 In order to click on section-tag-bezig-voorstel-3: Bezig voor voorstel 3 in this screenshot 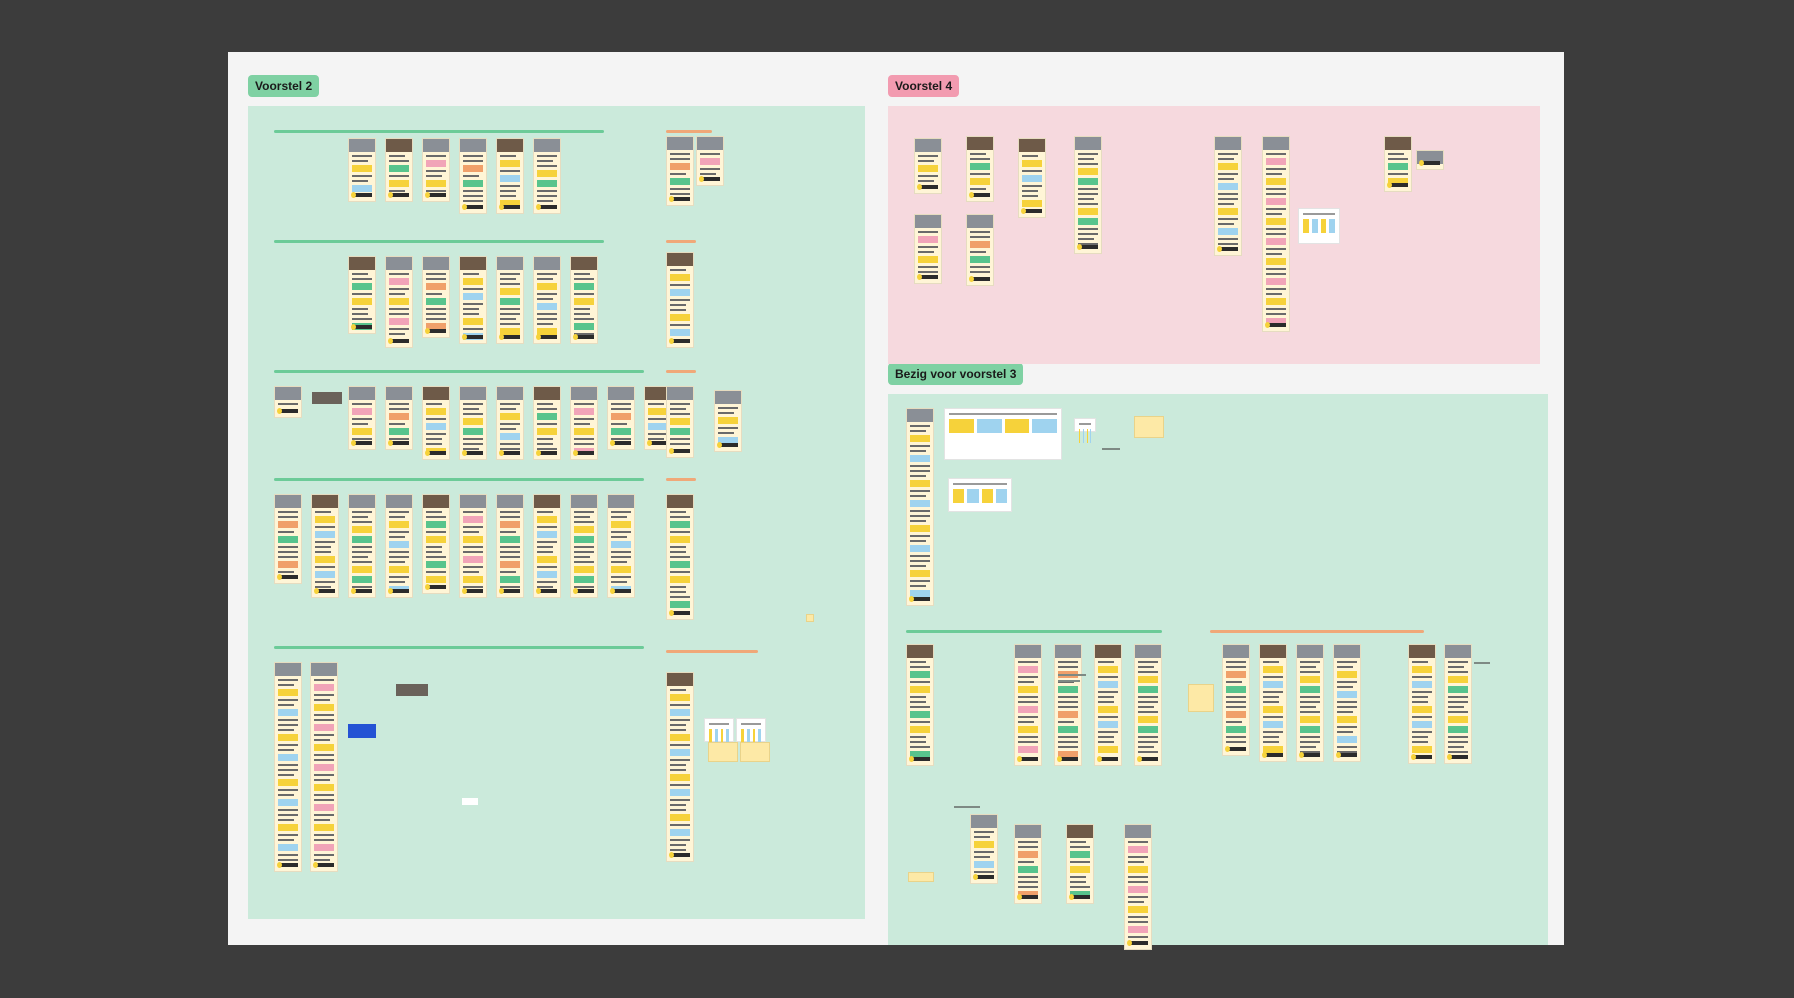, I will do `click(956, 374)`.